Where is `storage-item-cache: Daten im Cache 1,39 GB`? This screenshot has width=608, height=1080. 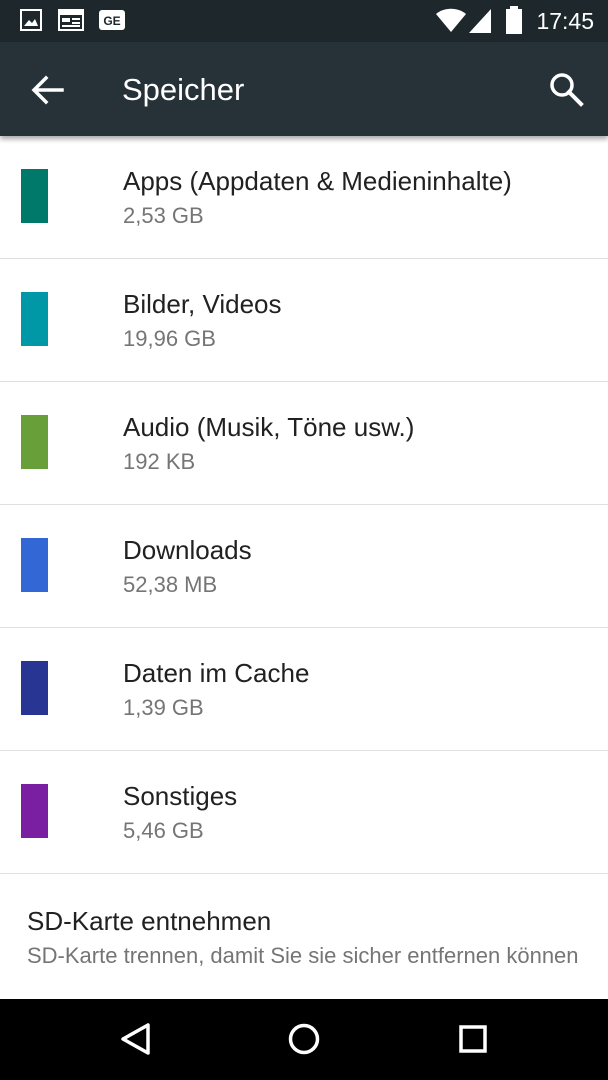 storage-item-cache: Daten im Cache 1,39 GB is located at coordinates (304, 689).